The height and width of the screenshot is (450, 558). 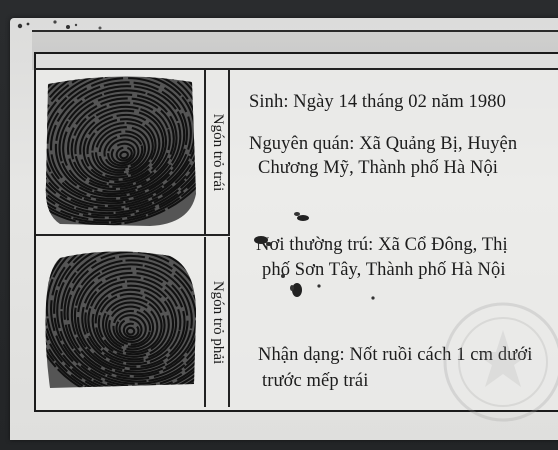 What do you see at coordinates (314, 256) in the screenshot?
I see `ink-smudge-icon` at bounding box center [314, 256].